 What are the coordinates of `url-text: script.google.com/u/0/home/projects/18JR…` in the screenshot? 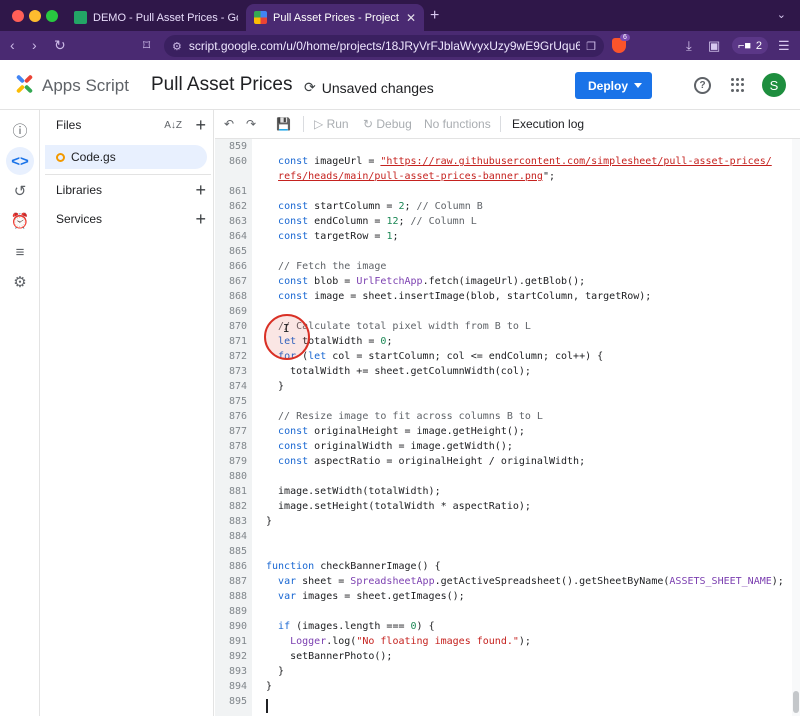 It's located at (384, 46).